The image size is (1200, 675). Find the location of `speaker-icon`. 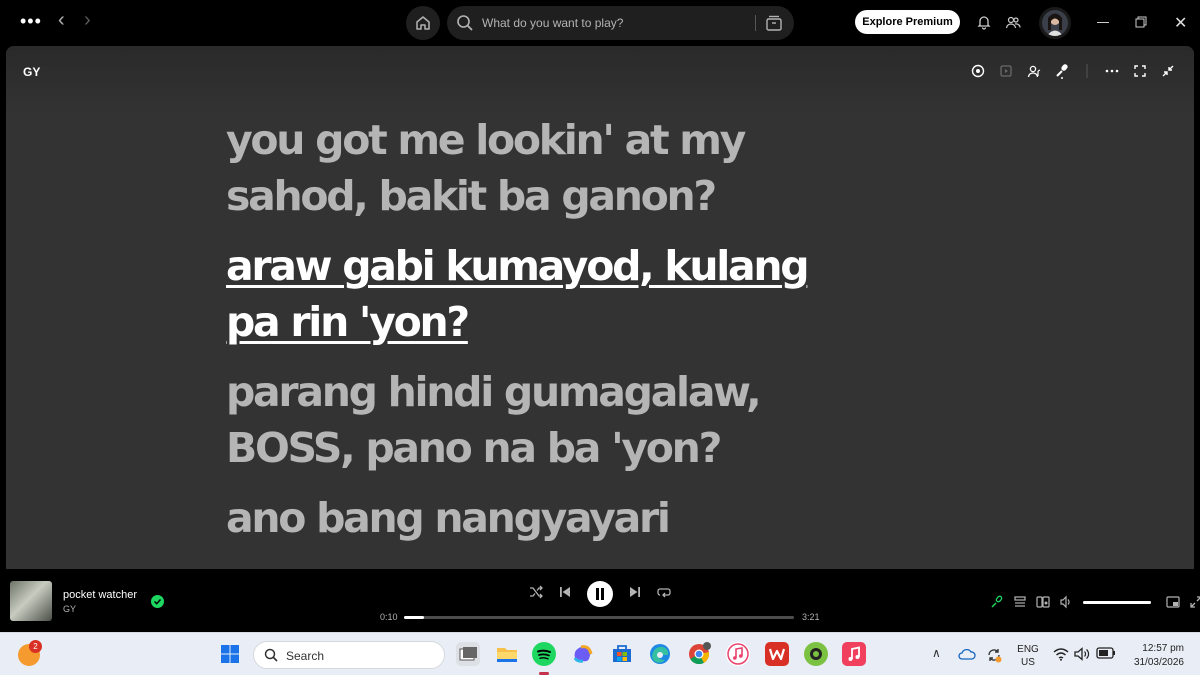

speaker-icon is located at coordinates (1082, 654).